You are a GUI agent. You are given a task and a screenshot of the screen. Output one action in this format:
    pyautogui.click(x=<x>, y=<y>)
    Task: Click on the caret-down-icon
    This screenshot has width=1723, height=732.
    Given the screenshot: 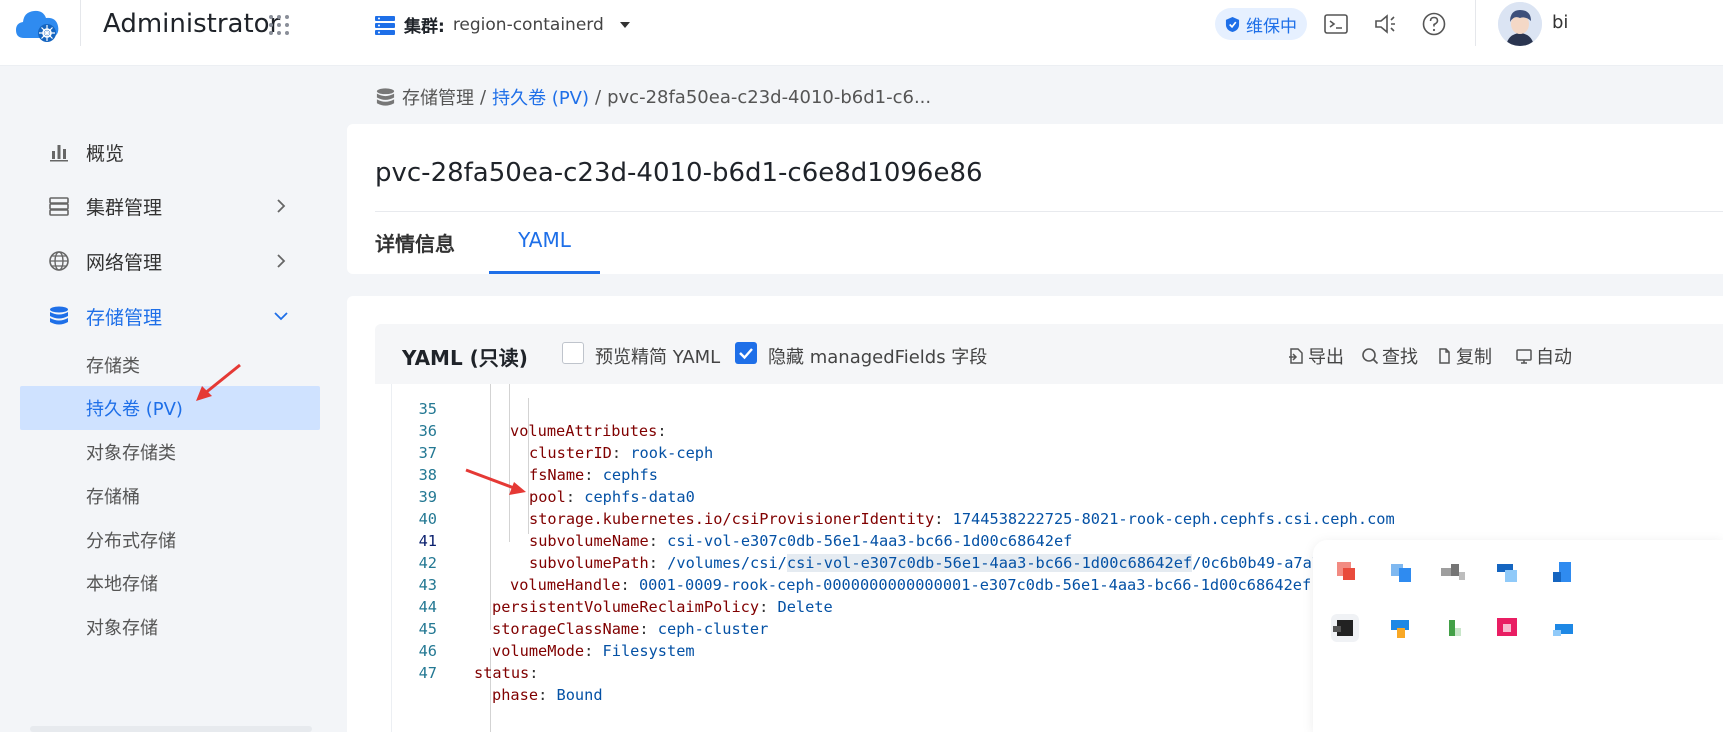 What is the action you would take?
    pyautogui.click(x=624, y=24)
    